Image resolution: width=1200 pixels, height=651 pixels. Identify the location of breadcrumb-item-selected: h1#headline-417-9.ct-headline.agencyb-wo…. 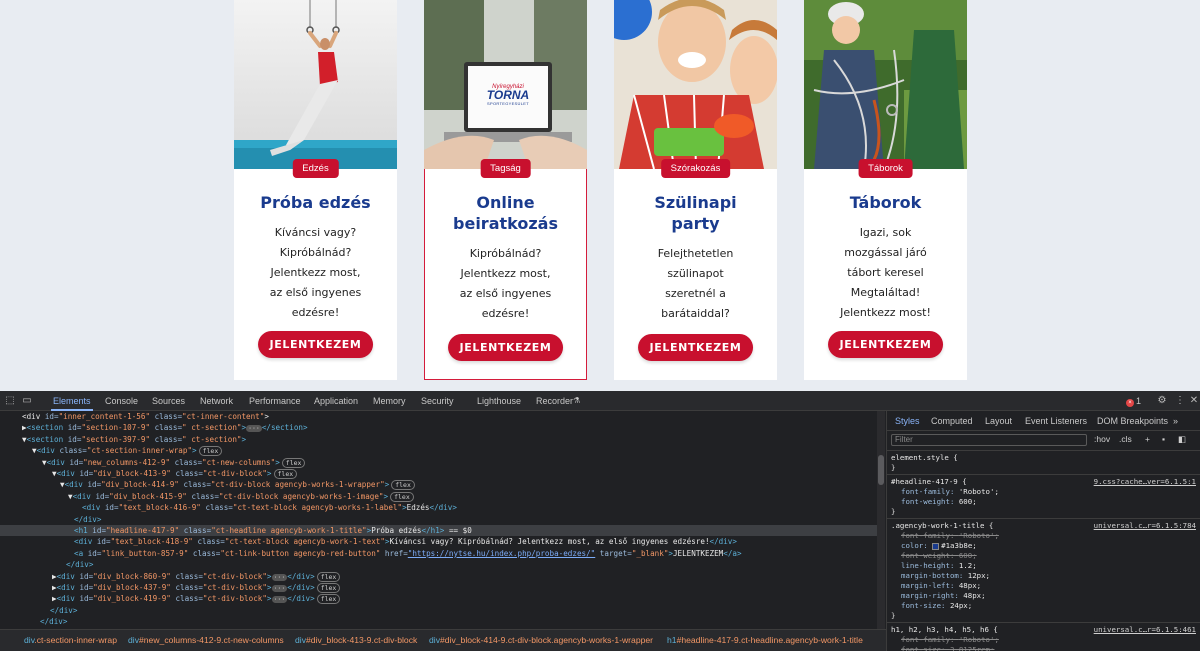
(765, 640).